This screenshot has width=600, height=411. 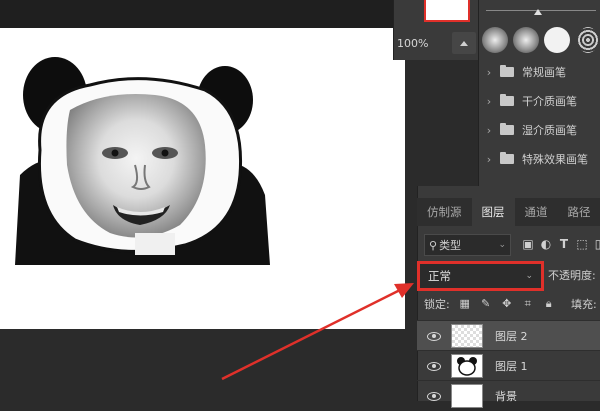 I want to click on soft-brush-tip, so click(x=495, y=40).